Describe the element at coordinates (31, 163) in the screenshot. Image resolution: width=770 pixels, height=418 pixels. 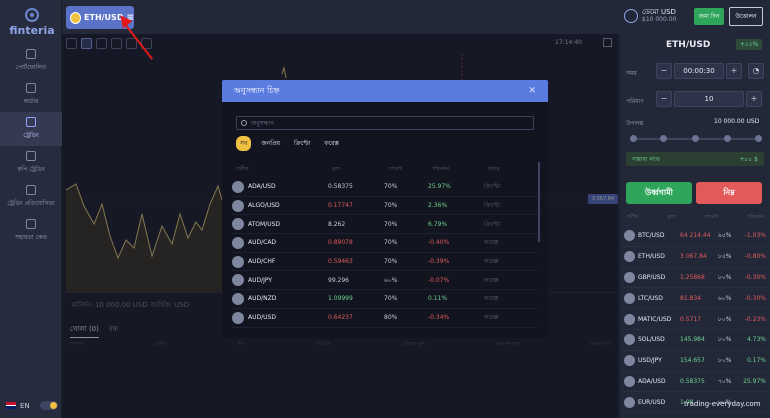
I see `sidebar-item-copy-trading: কপি ট্রেডিং` at that location.